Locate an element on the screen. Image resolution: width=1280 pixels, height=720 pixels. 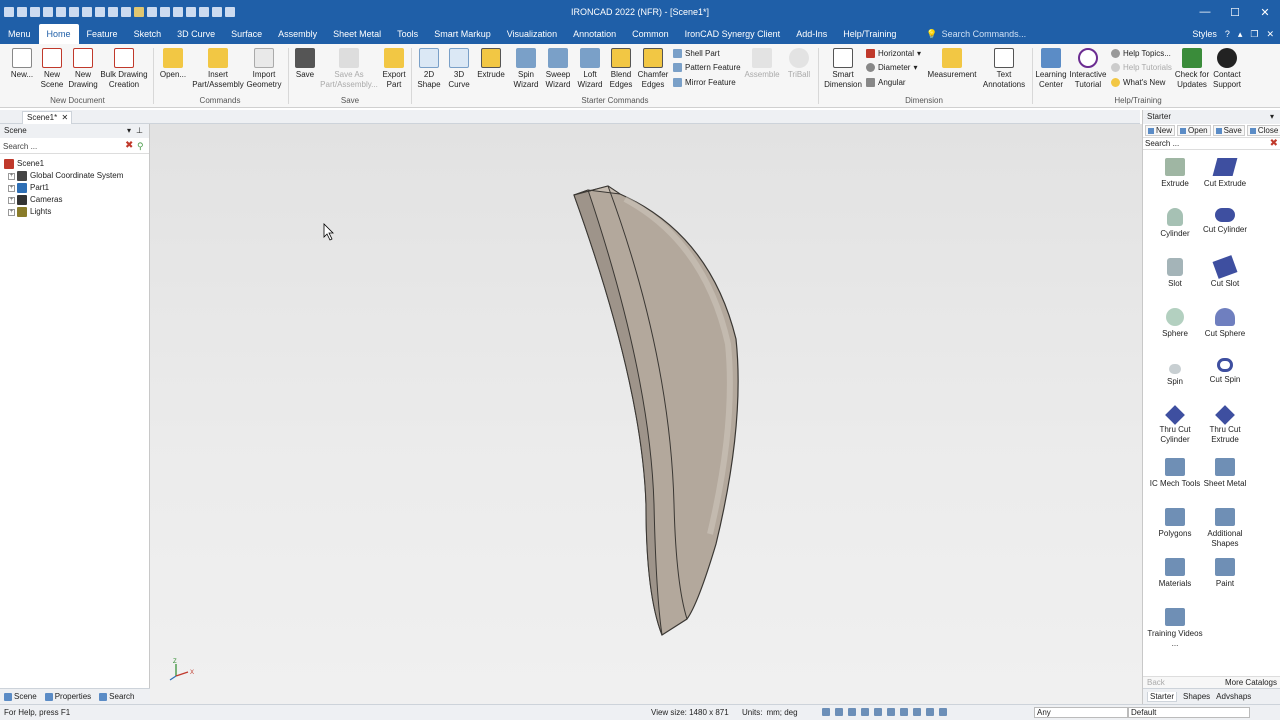
panel-dropdown-icon: ▾ is located at coordinates (129, 131).